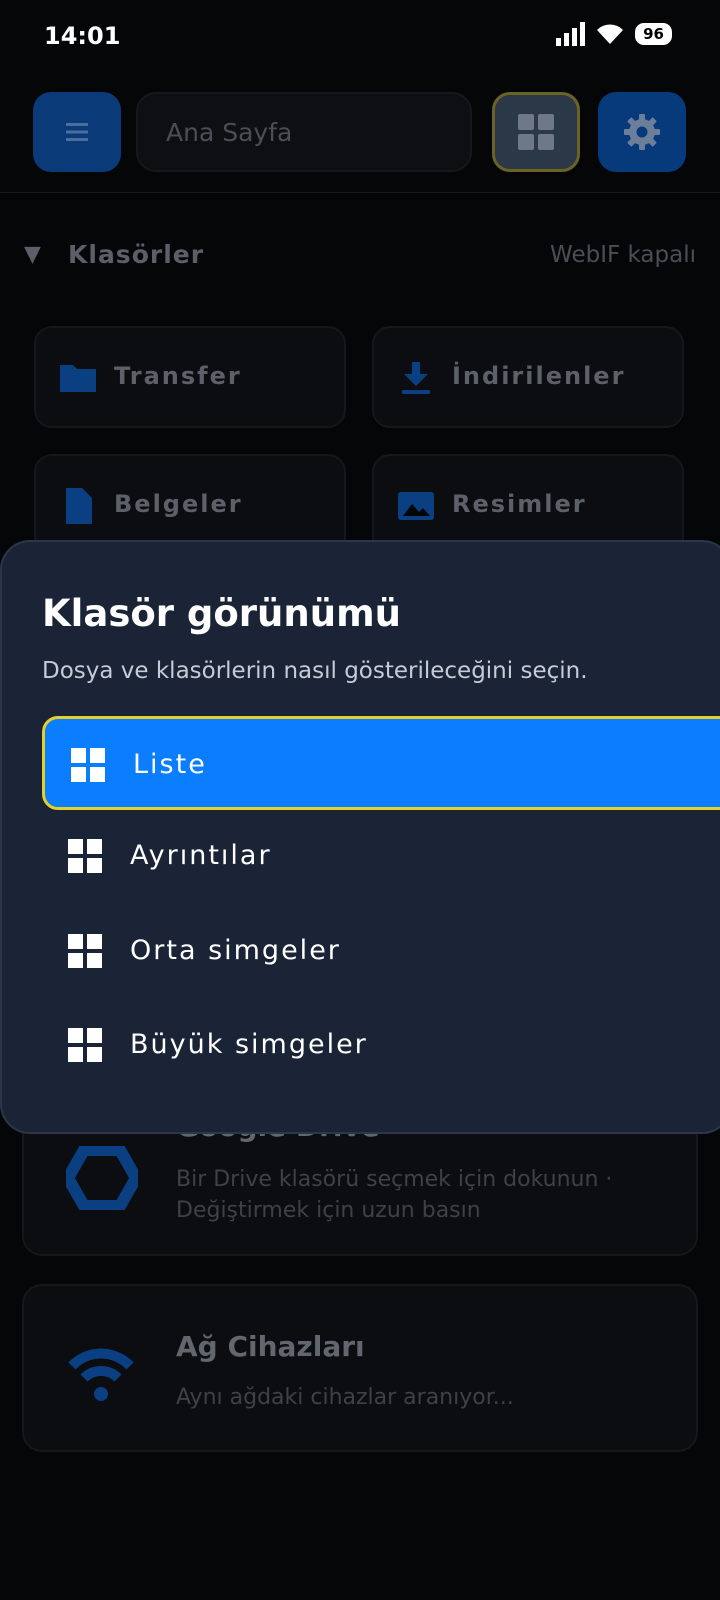  Describe the element at coordinates (360, 36) in the screenshot. I see `status-bar: 14:01 96` at that location.